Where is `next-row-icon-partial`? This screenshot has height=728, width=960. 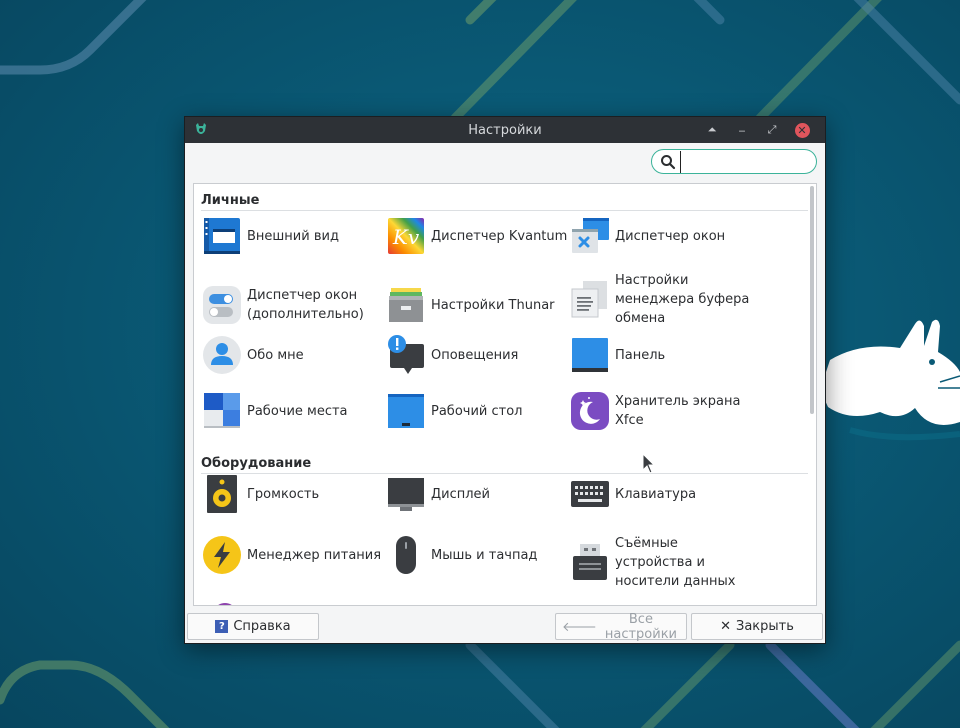
next-row-icon-partial is located at coordinates (225, 604).